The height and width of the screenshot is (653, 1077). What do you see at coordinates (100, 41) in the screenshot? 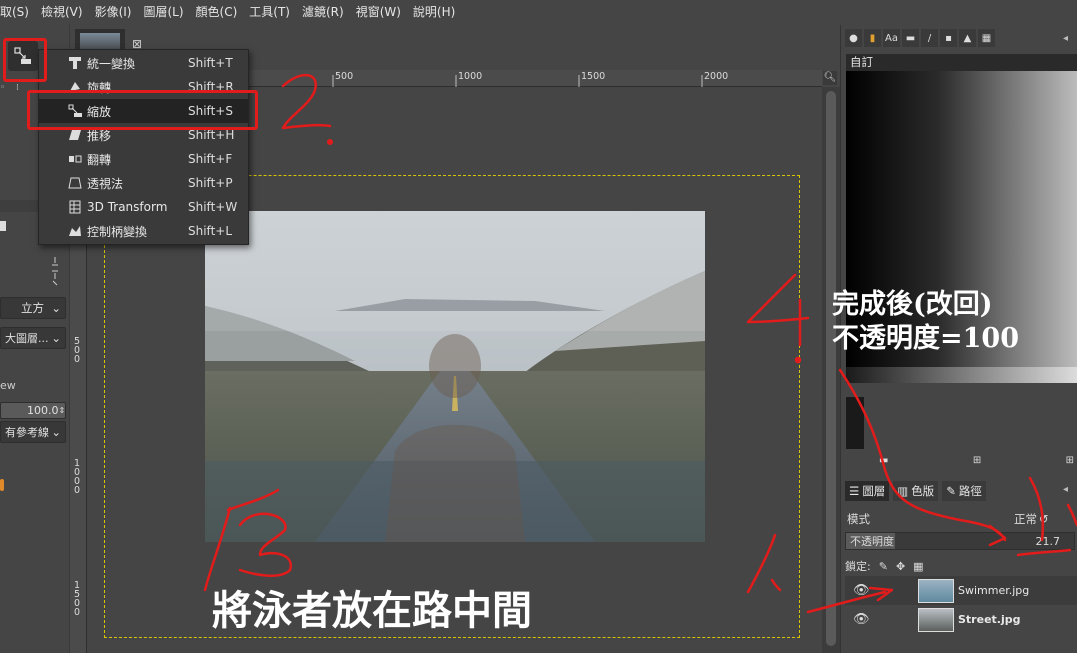
I see `image-tab-thumbnail` at bounding box center [100, 41].